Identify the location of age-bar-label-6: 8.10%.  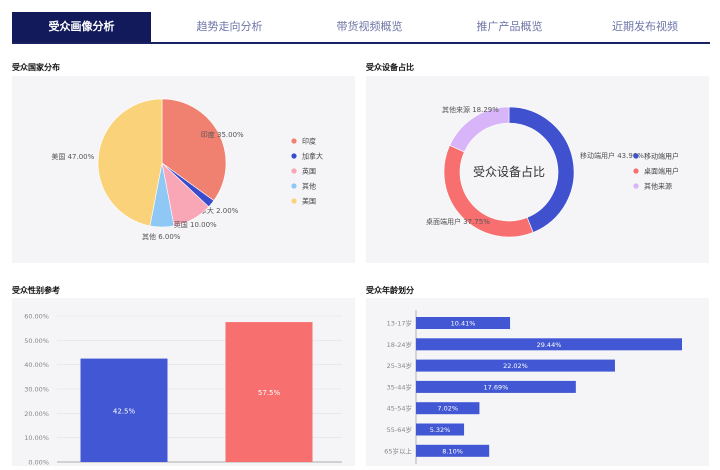
(452, 451).